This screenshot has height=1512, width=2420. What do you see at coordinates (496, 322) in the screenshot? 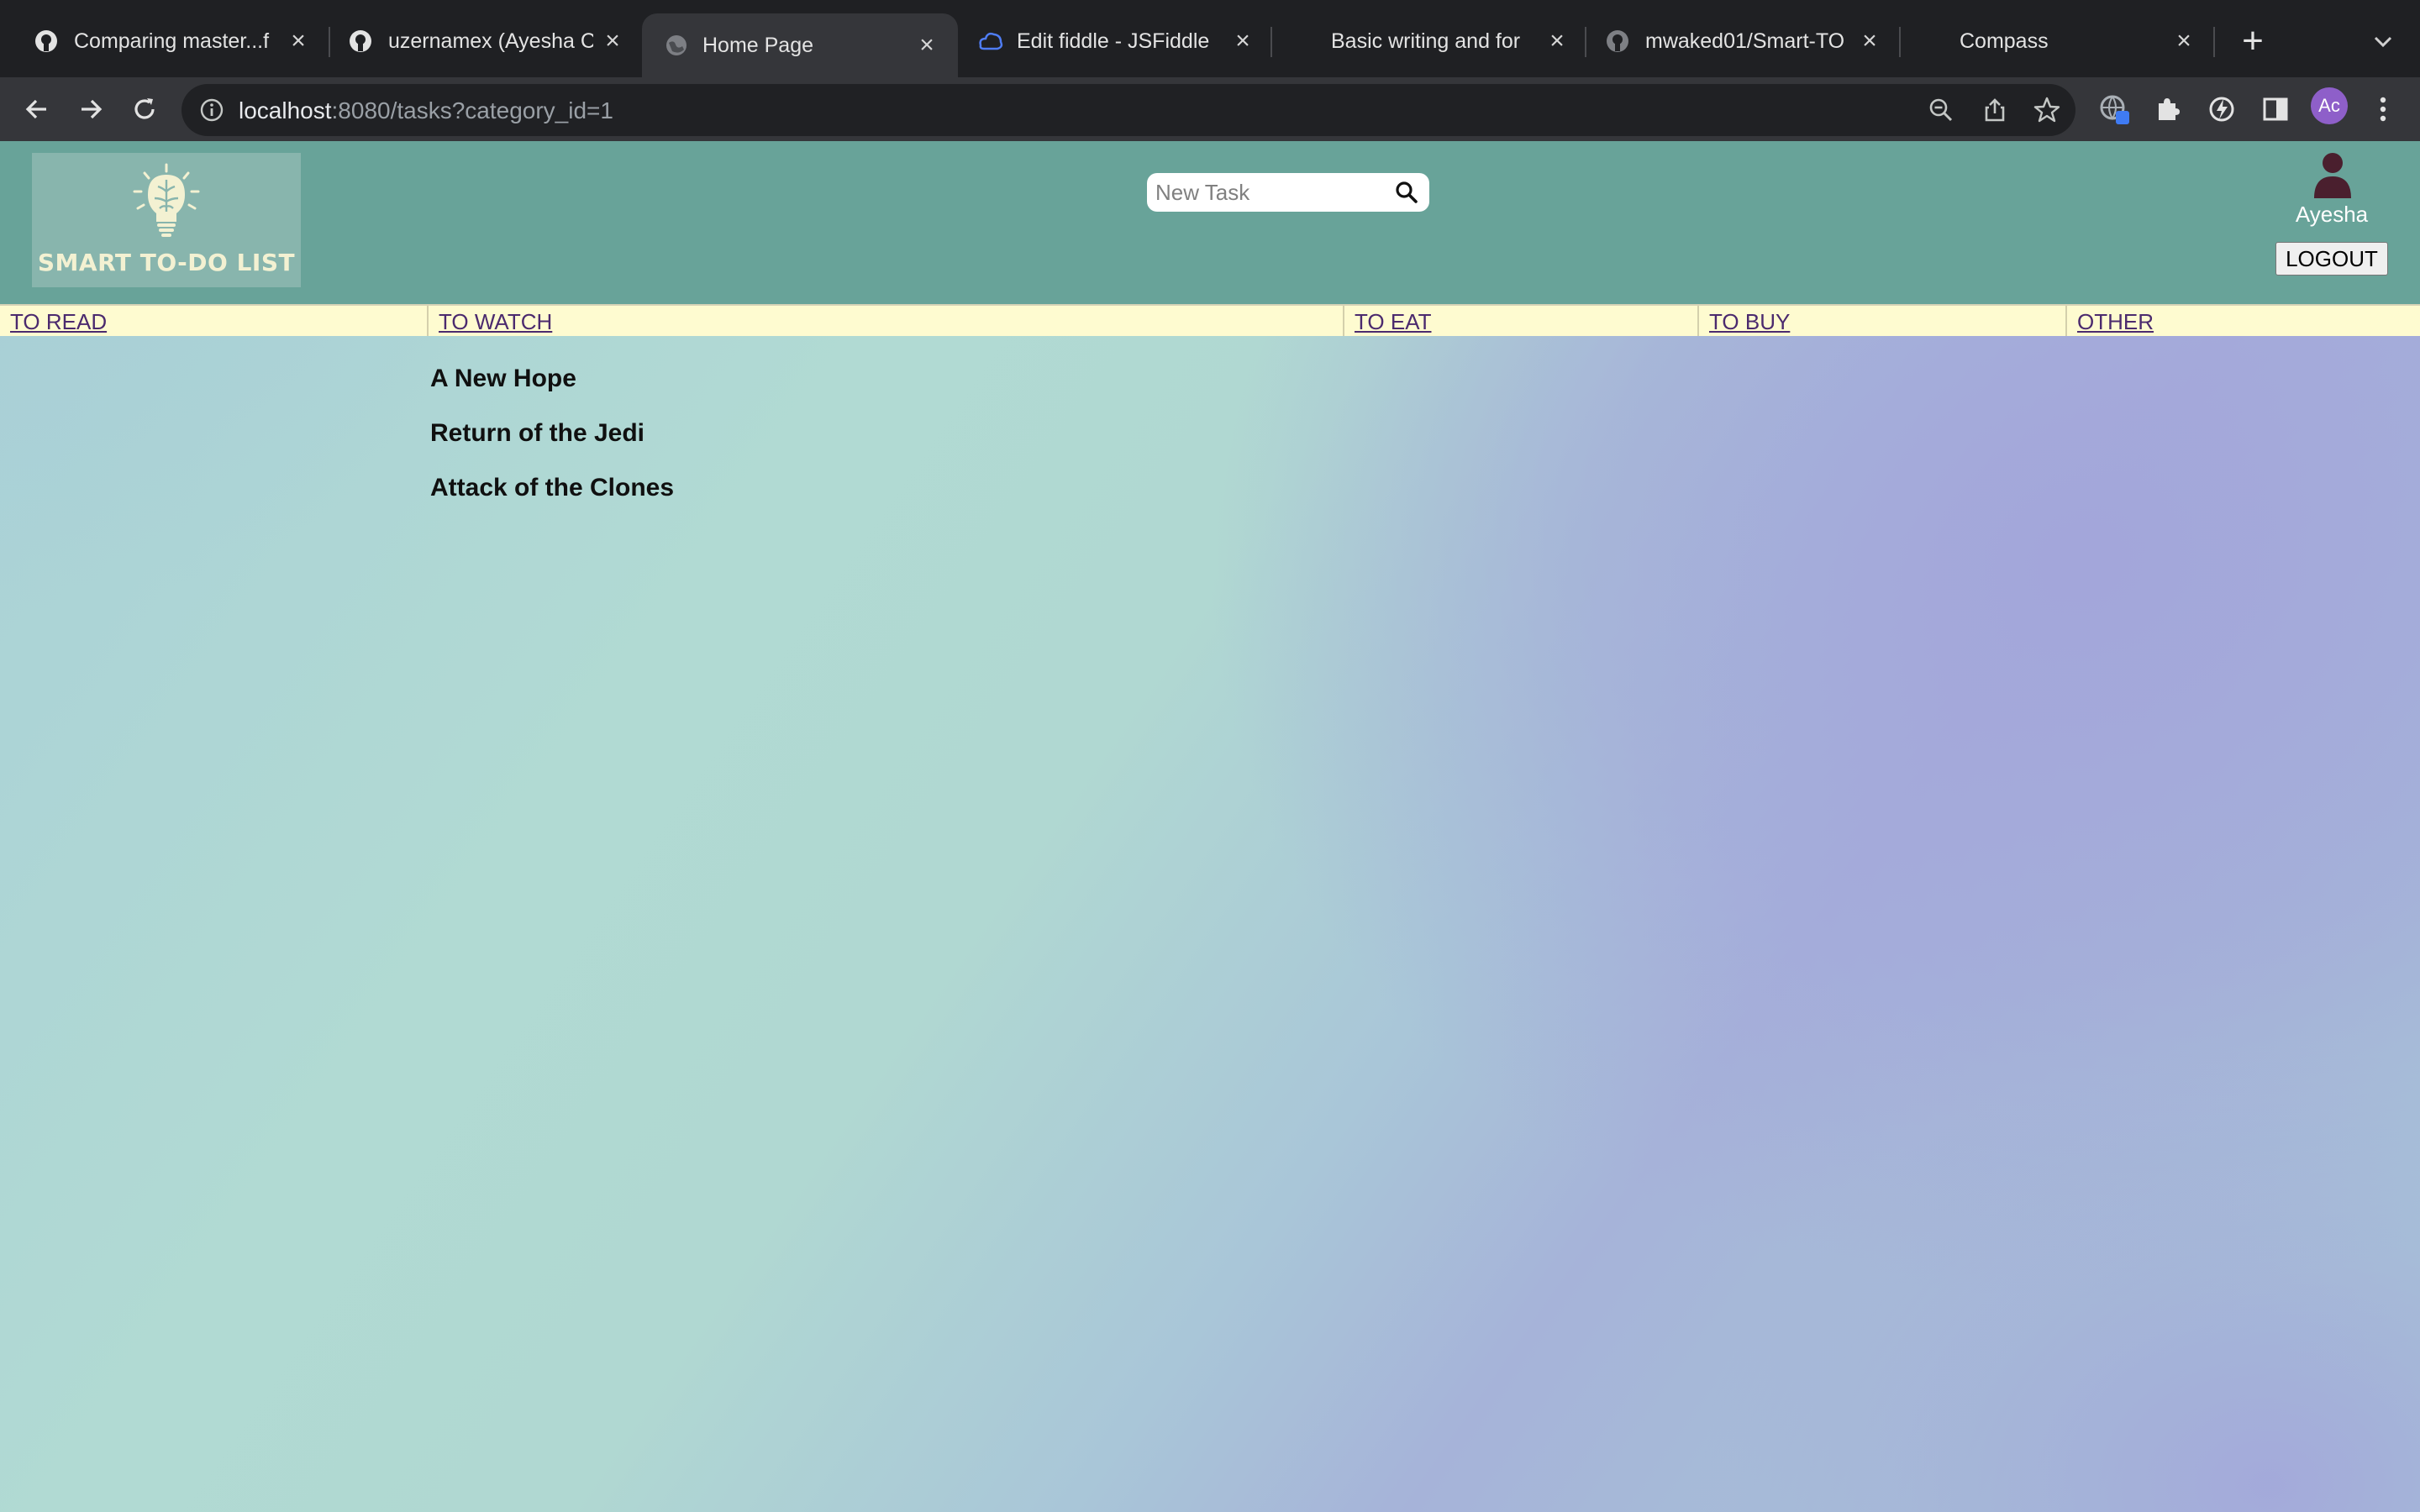
I see `category-link: TO WATCH` at bounding box center [496, 322].